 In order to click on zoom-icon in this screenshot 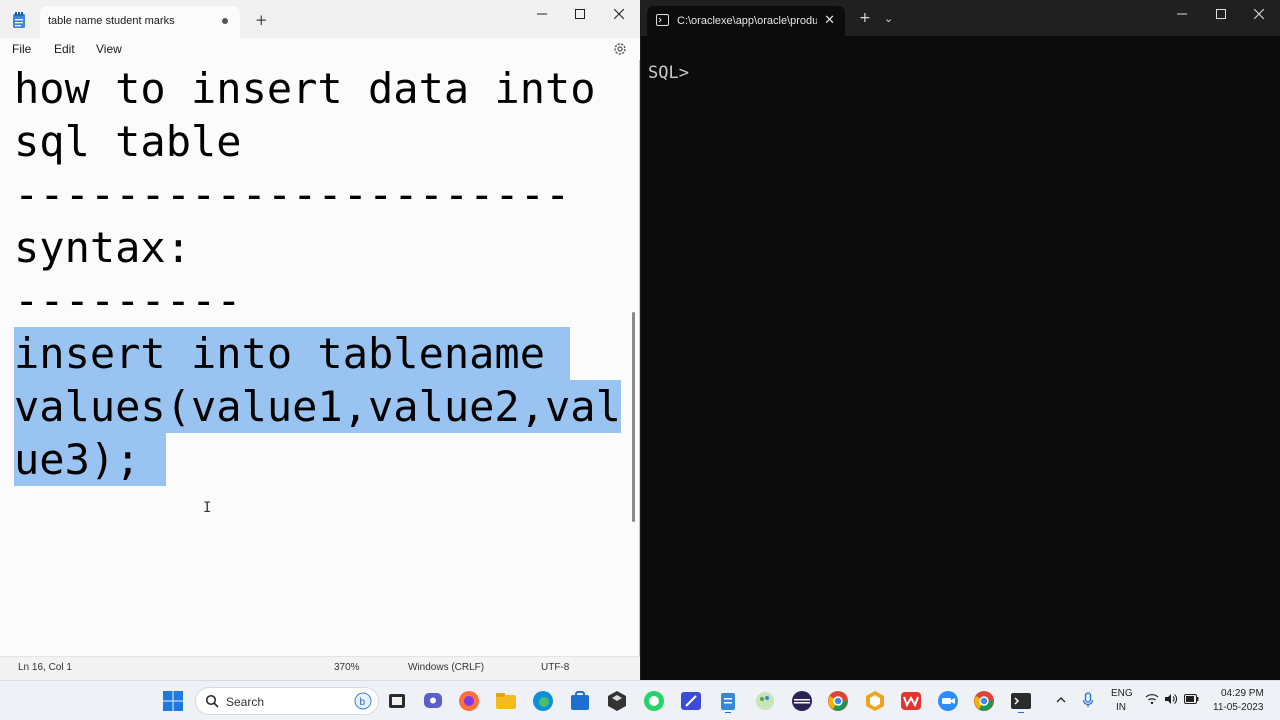, I will do `click(948, 701)`.